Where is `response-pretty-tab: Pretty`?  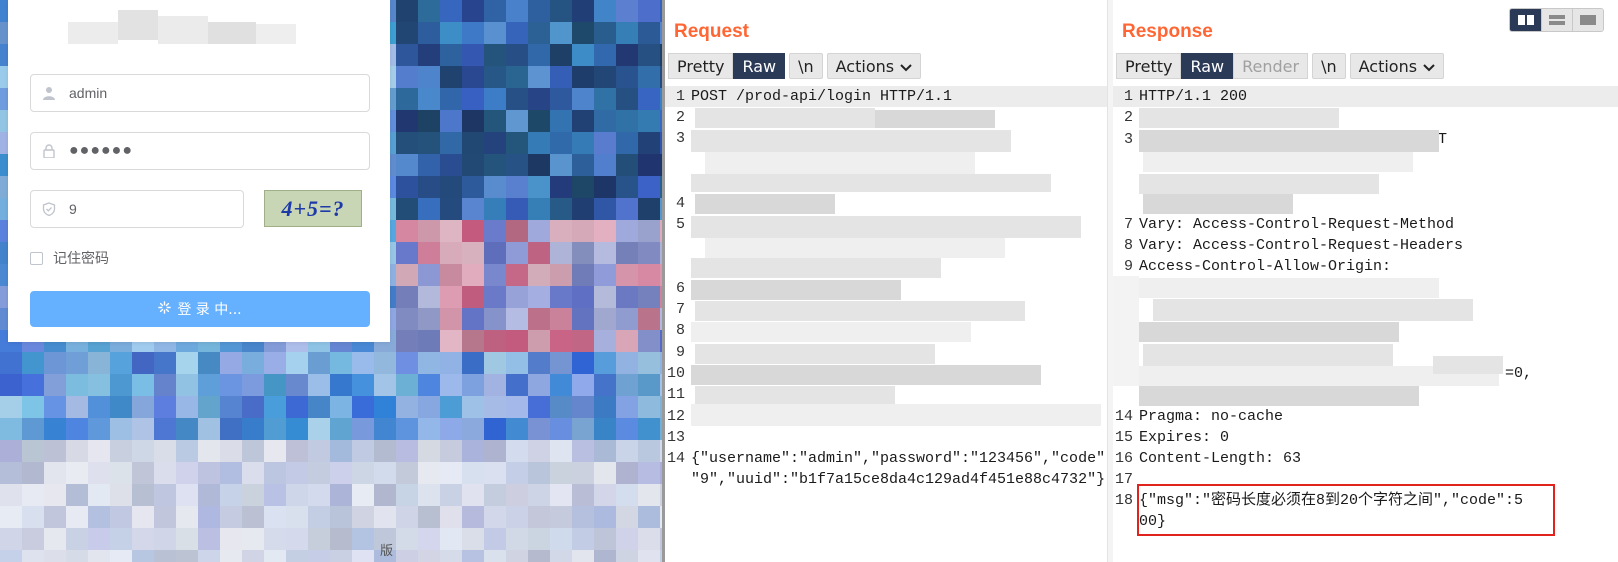
response-pretty-tab: Pretty is located at coordinates (1149, 66).